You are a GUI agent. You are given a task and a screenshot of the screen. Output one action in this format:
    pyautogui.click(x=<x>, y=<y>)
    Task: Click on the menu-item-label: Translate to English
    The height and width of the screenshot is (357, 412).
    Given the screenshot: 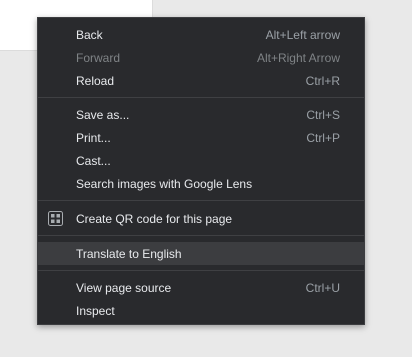 What is the action you would take?
    pyautogui.click(x=129, y=253)
    